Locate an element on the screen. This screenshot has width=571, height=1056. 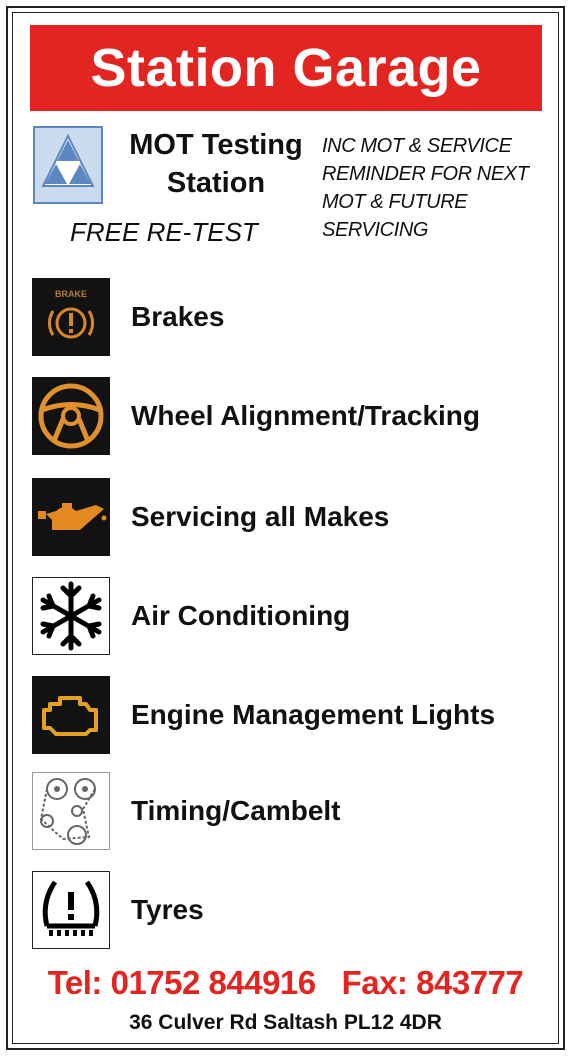
engine-light-icon is located at coordinates (71, 715).